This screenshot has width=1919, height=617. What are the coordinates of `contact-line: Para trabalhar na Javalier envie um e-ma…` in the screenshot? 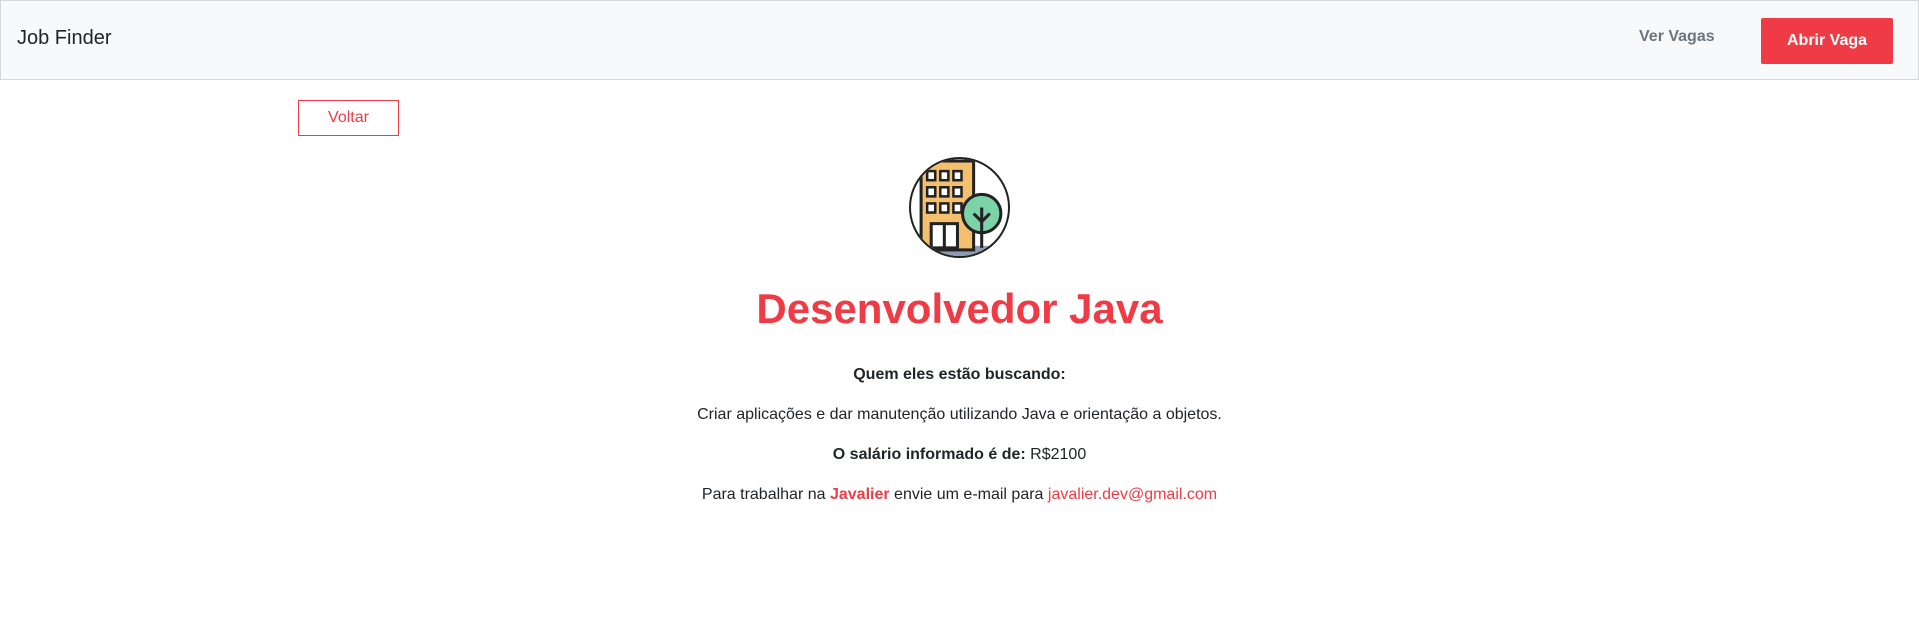 It's located at (959, 495).